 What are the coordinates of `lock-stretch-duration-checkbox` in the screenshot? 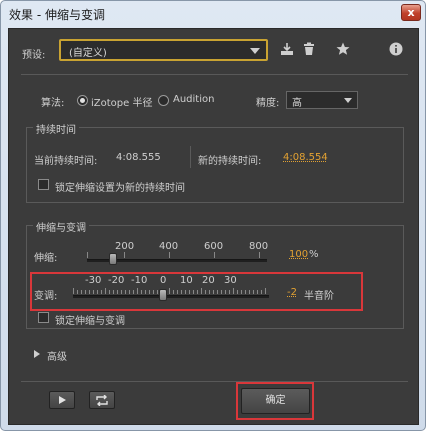 It's located at (43, 184).